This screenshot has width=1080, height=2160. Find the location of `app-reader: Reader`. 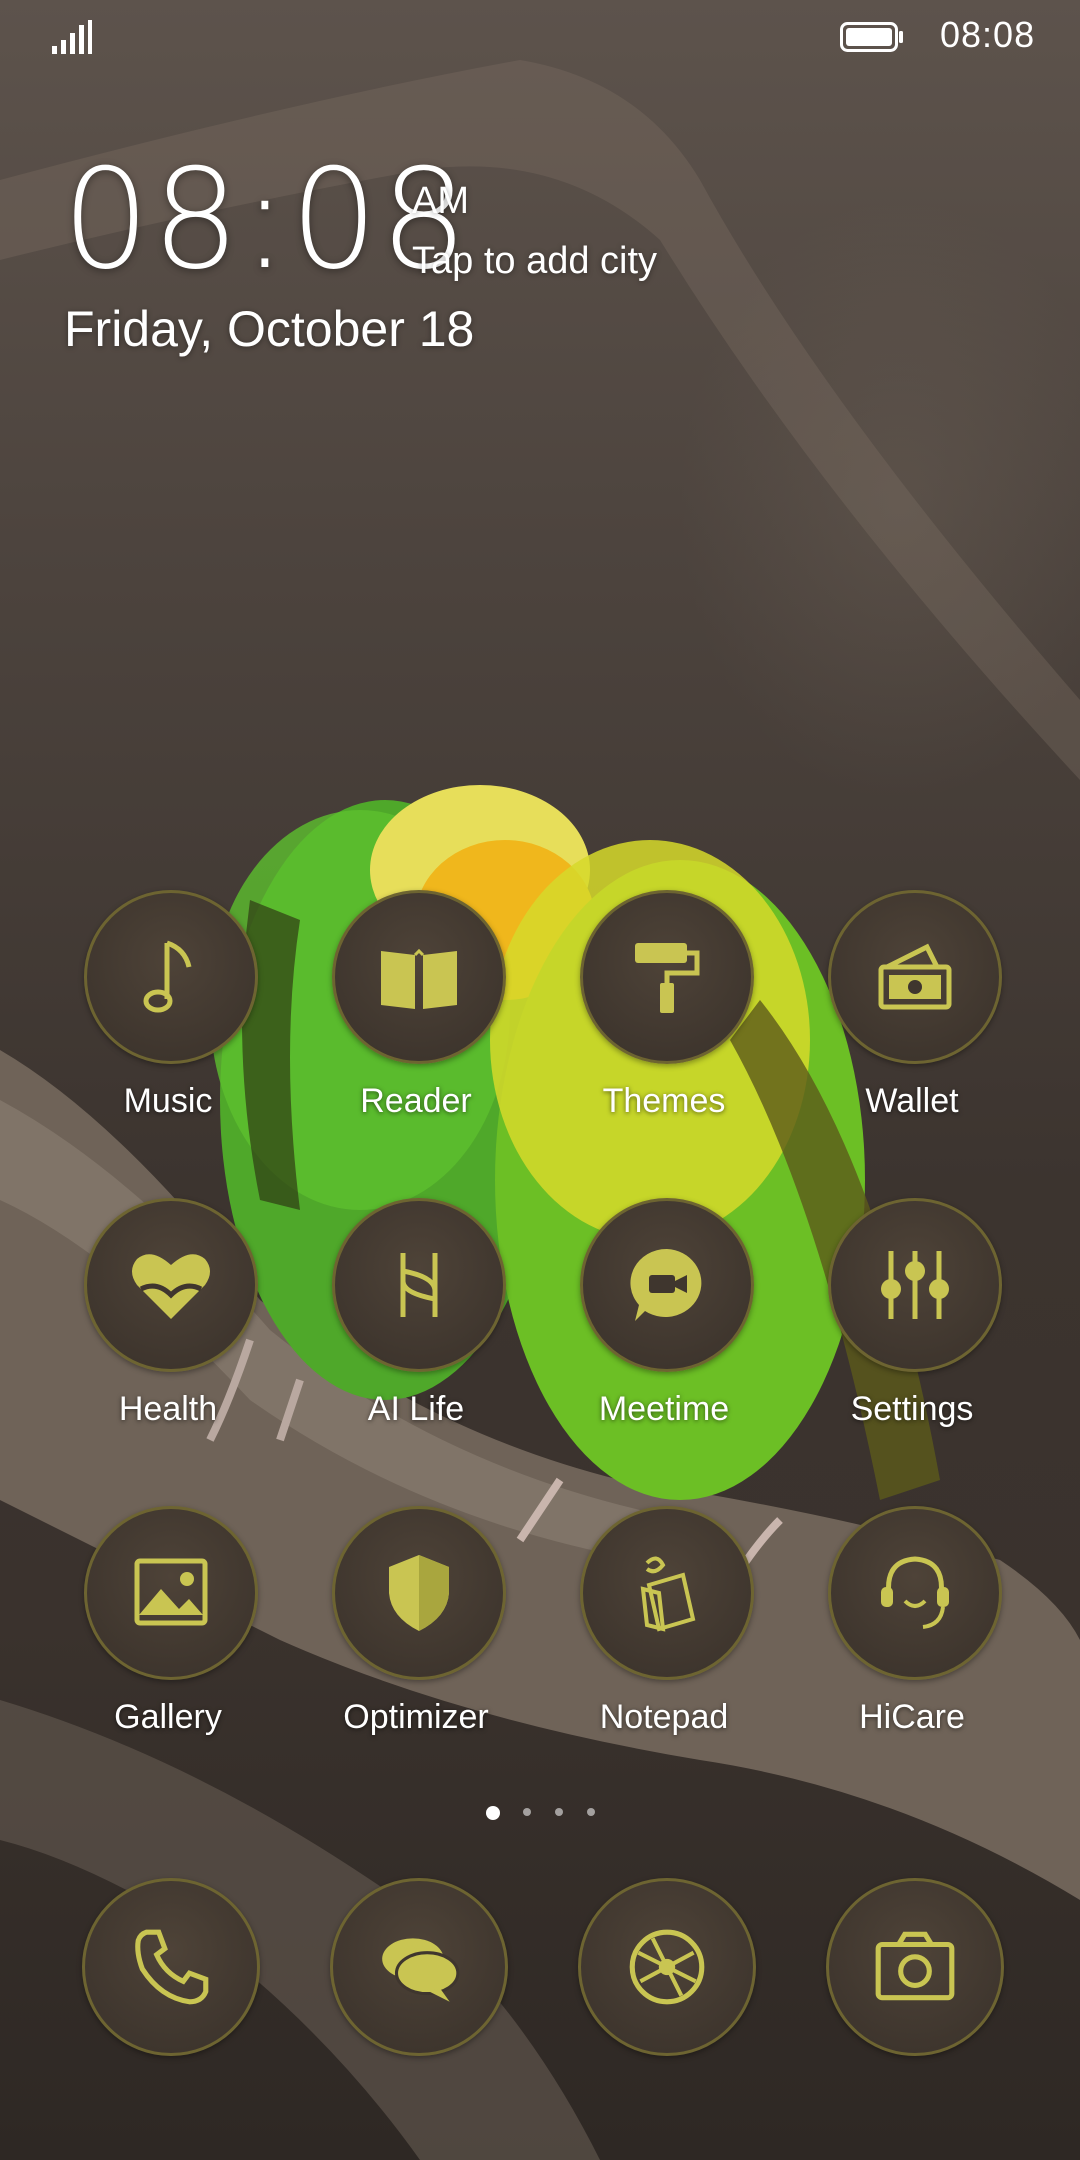

app-reader: Reader is located at coordinates (416, 1010).